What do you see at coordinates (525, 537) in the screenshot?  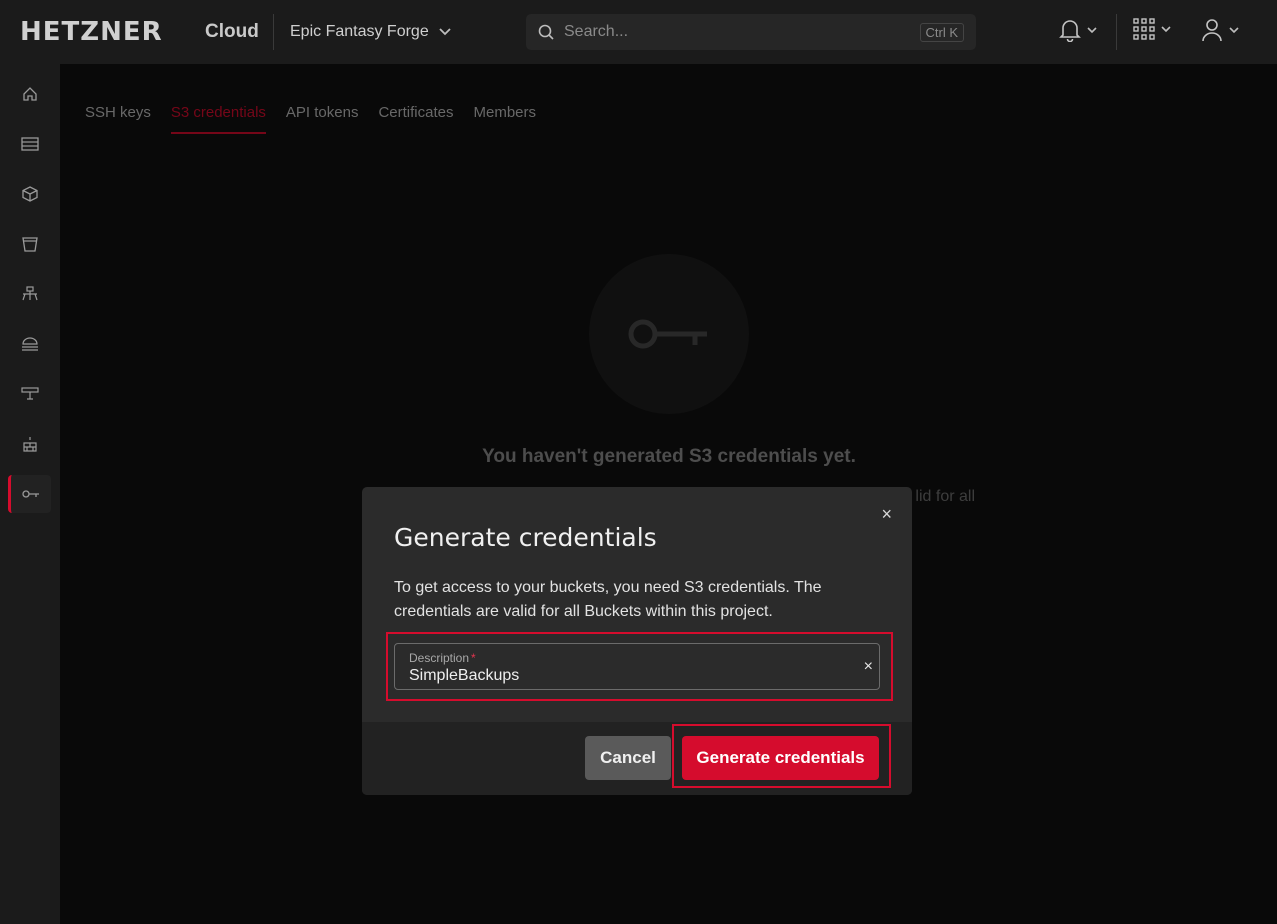 I see `dialog-title: Generate credentials` at bounding box center [525, 537].